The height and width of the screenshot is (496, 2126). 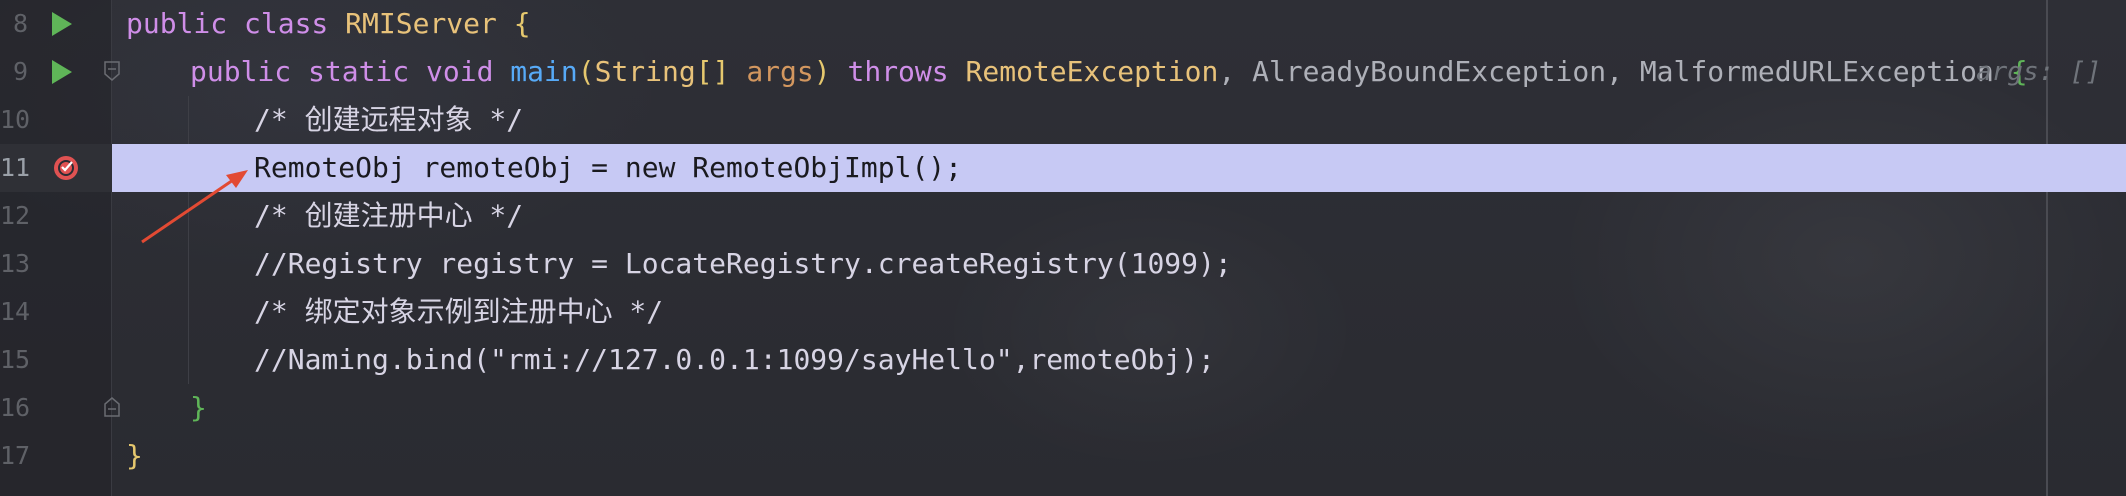 I want to click on code-text: public class RMIServer {, so click(x=328, y=24).